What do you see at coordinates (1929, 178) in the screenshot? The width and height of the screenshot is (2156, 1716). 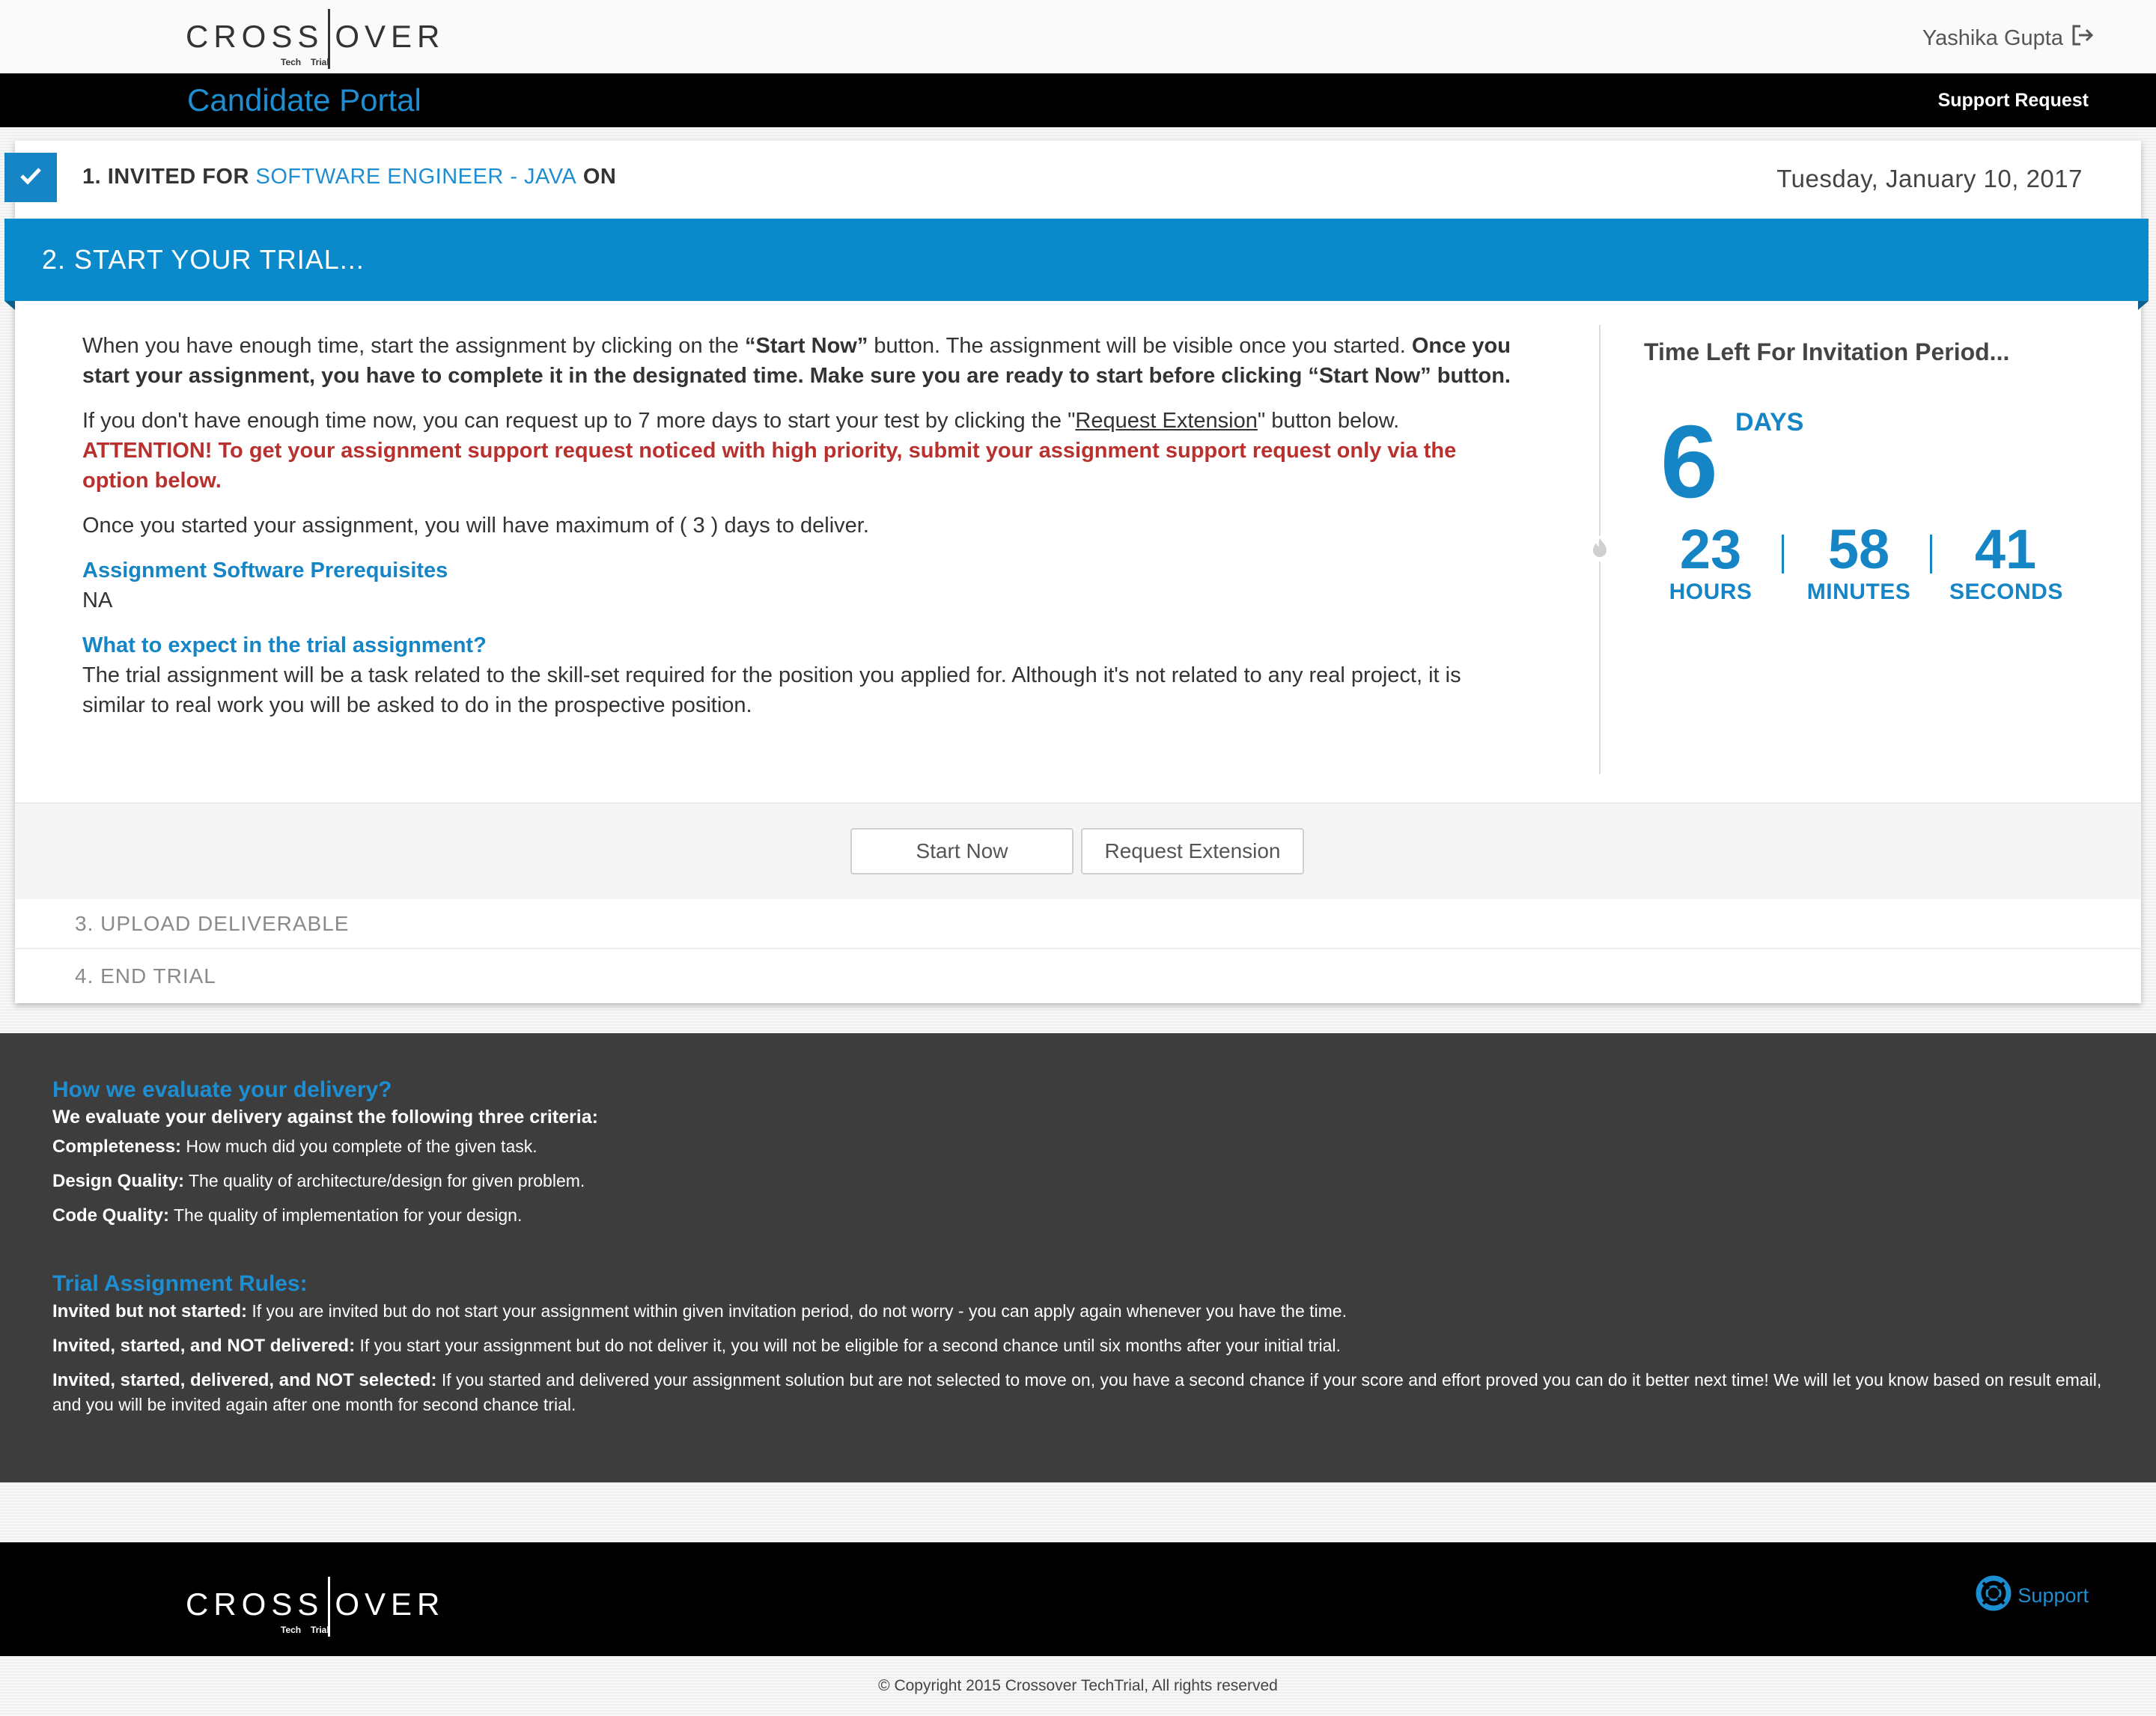 I see `step1-date: Tuesday, January 10, 2017` at bounding box center [1929, 178].